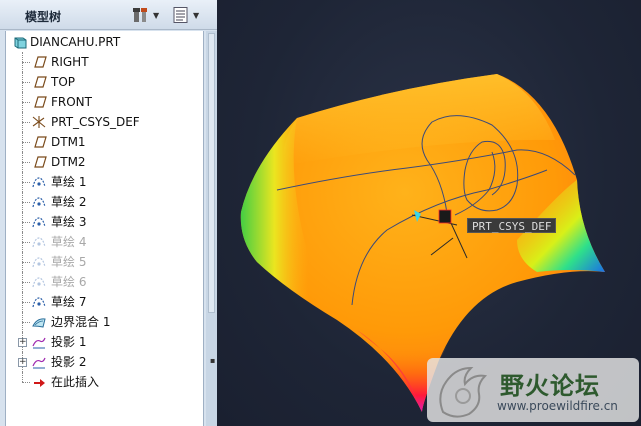 This screenshot has height=426, width=641. I want to click on watermark: 野火论坛 www.proewildfire.cn, so click(533, 390).